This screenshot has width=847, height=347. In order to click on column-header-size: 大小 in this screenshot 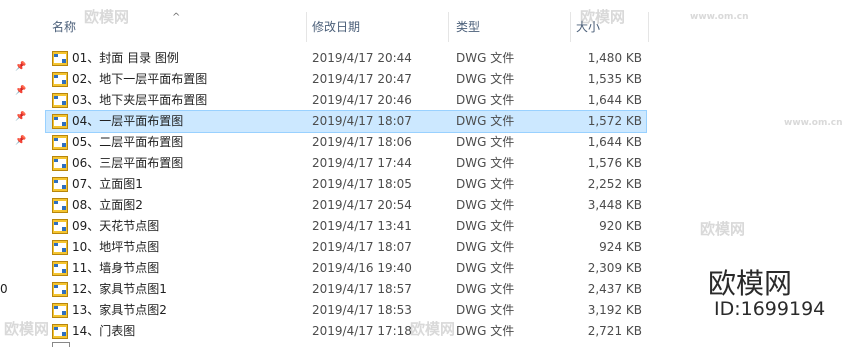, I will do `click(588, 27)`.